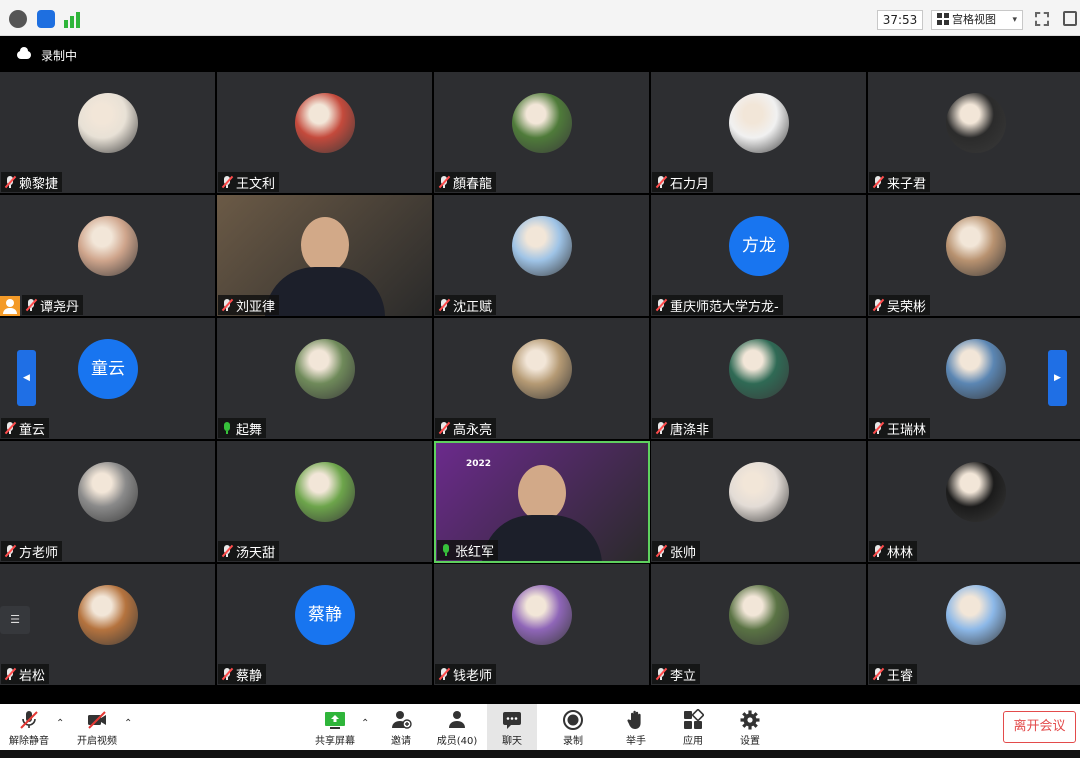 The width and height of the screenshot is (1080, 758). What do you see at coordinates (512, 727) in the screenshot?
I see `chat-button: 聊天` at bounding box center [512, 727].